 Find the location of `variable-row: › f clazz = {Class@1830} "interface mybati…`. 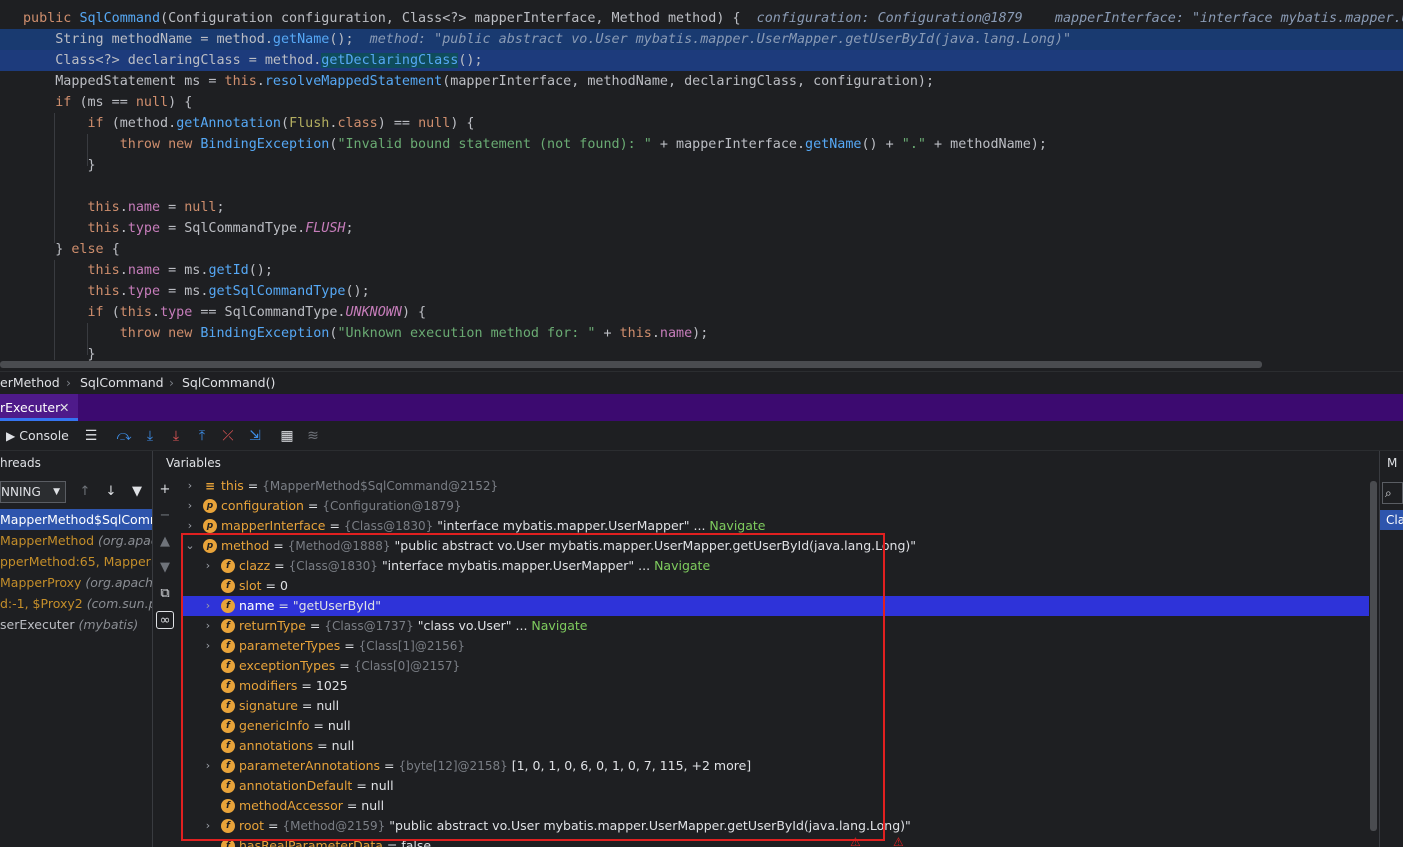

variable-row: › f clazz = {Class@1830} "interface mybati… is located at coordinates (775, 566).